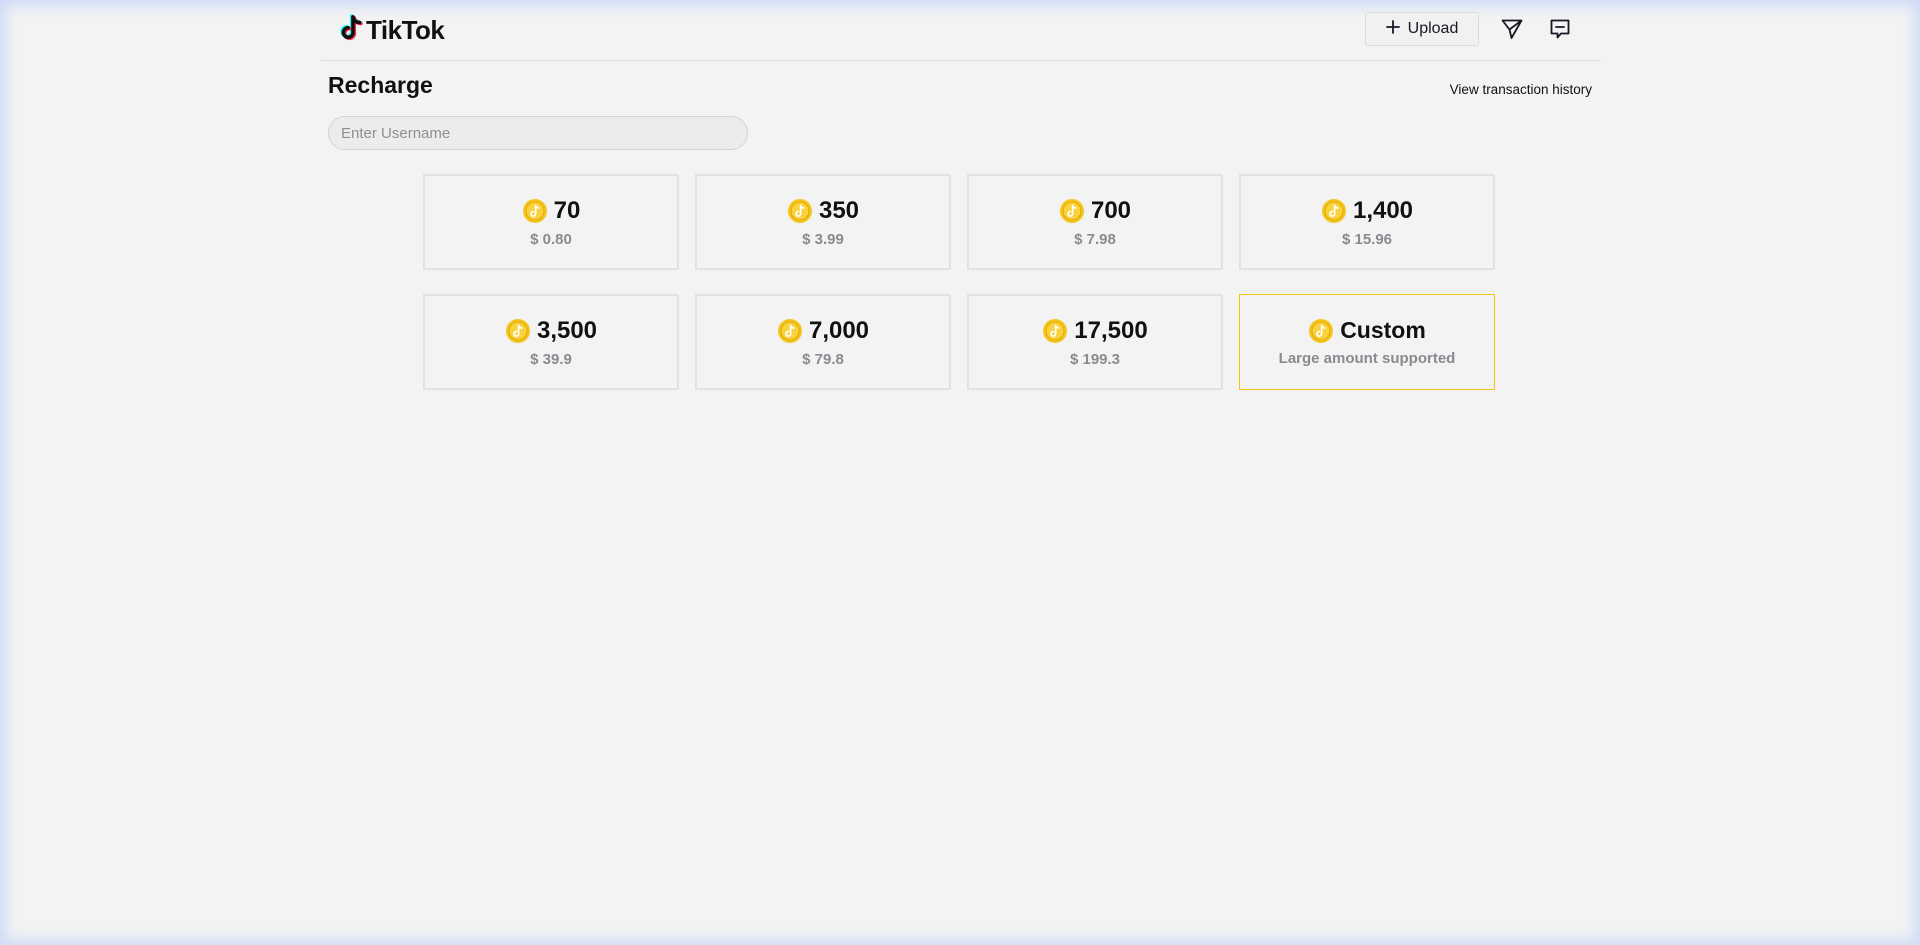 The image size is (1920, 945). I want to click on upload-button: Upload, so click(1422, 29).